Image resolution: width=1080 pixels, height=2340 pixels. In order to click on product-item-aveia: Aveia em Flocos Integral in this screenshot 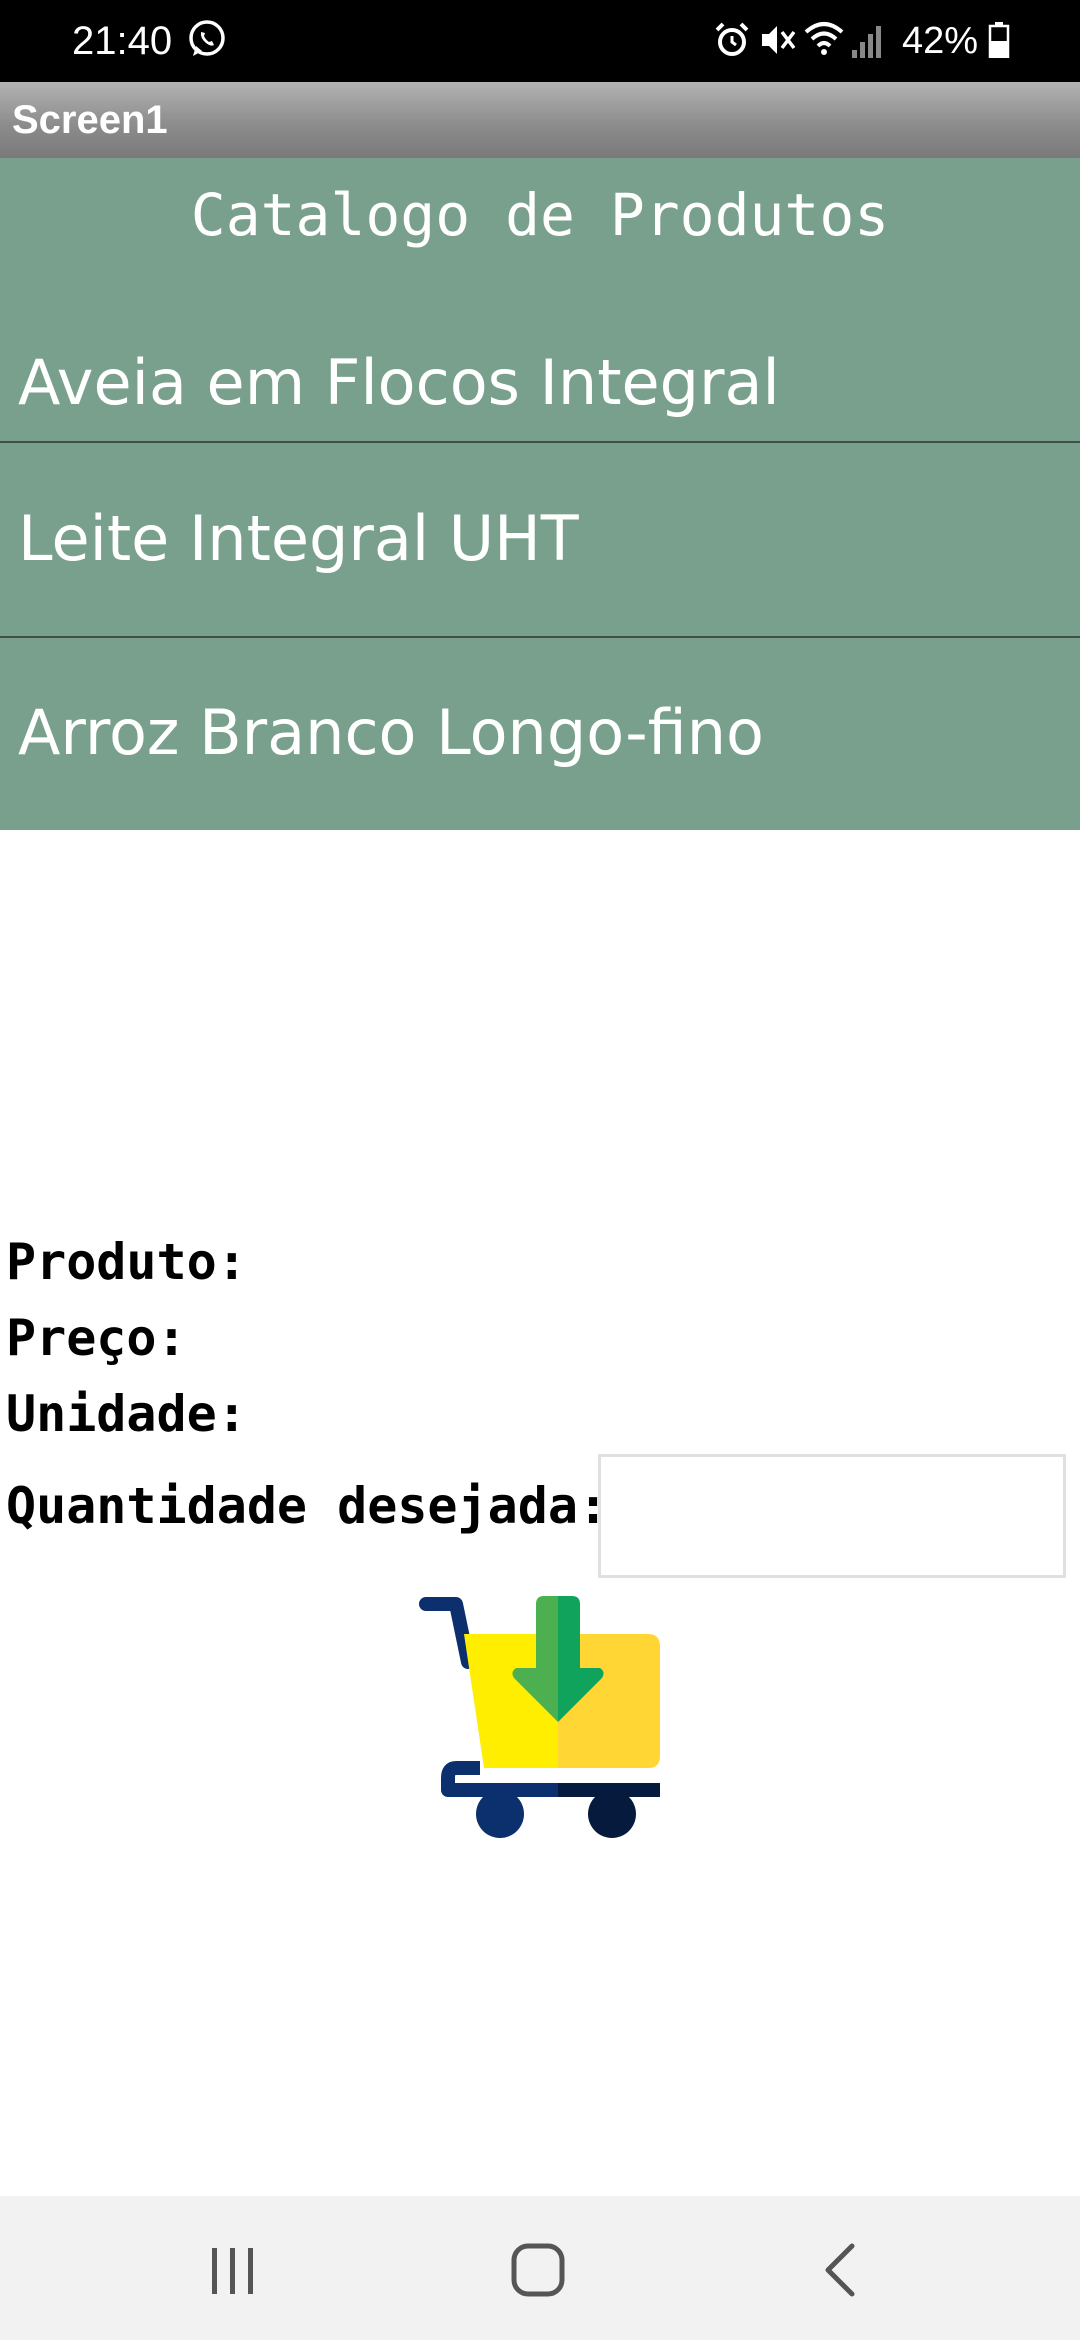, I will do `click(540, 358)`.